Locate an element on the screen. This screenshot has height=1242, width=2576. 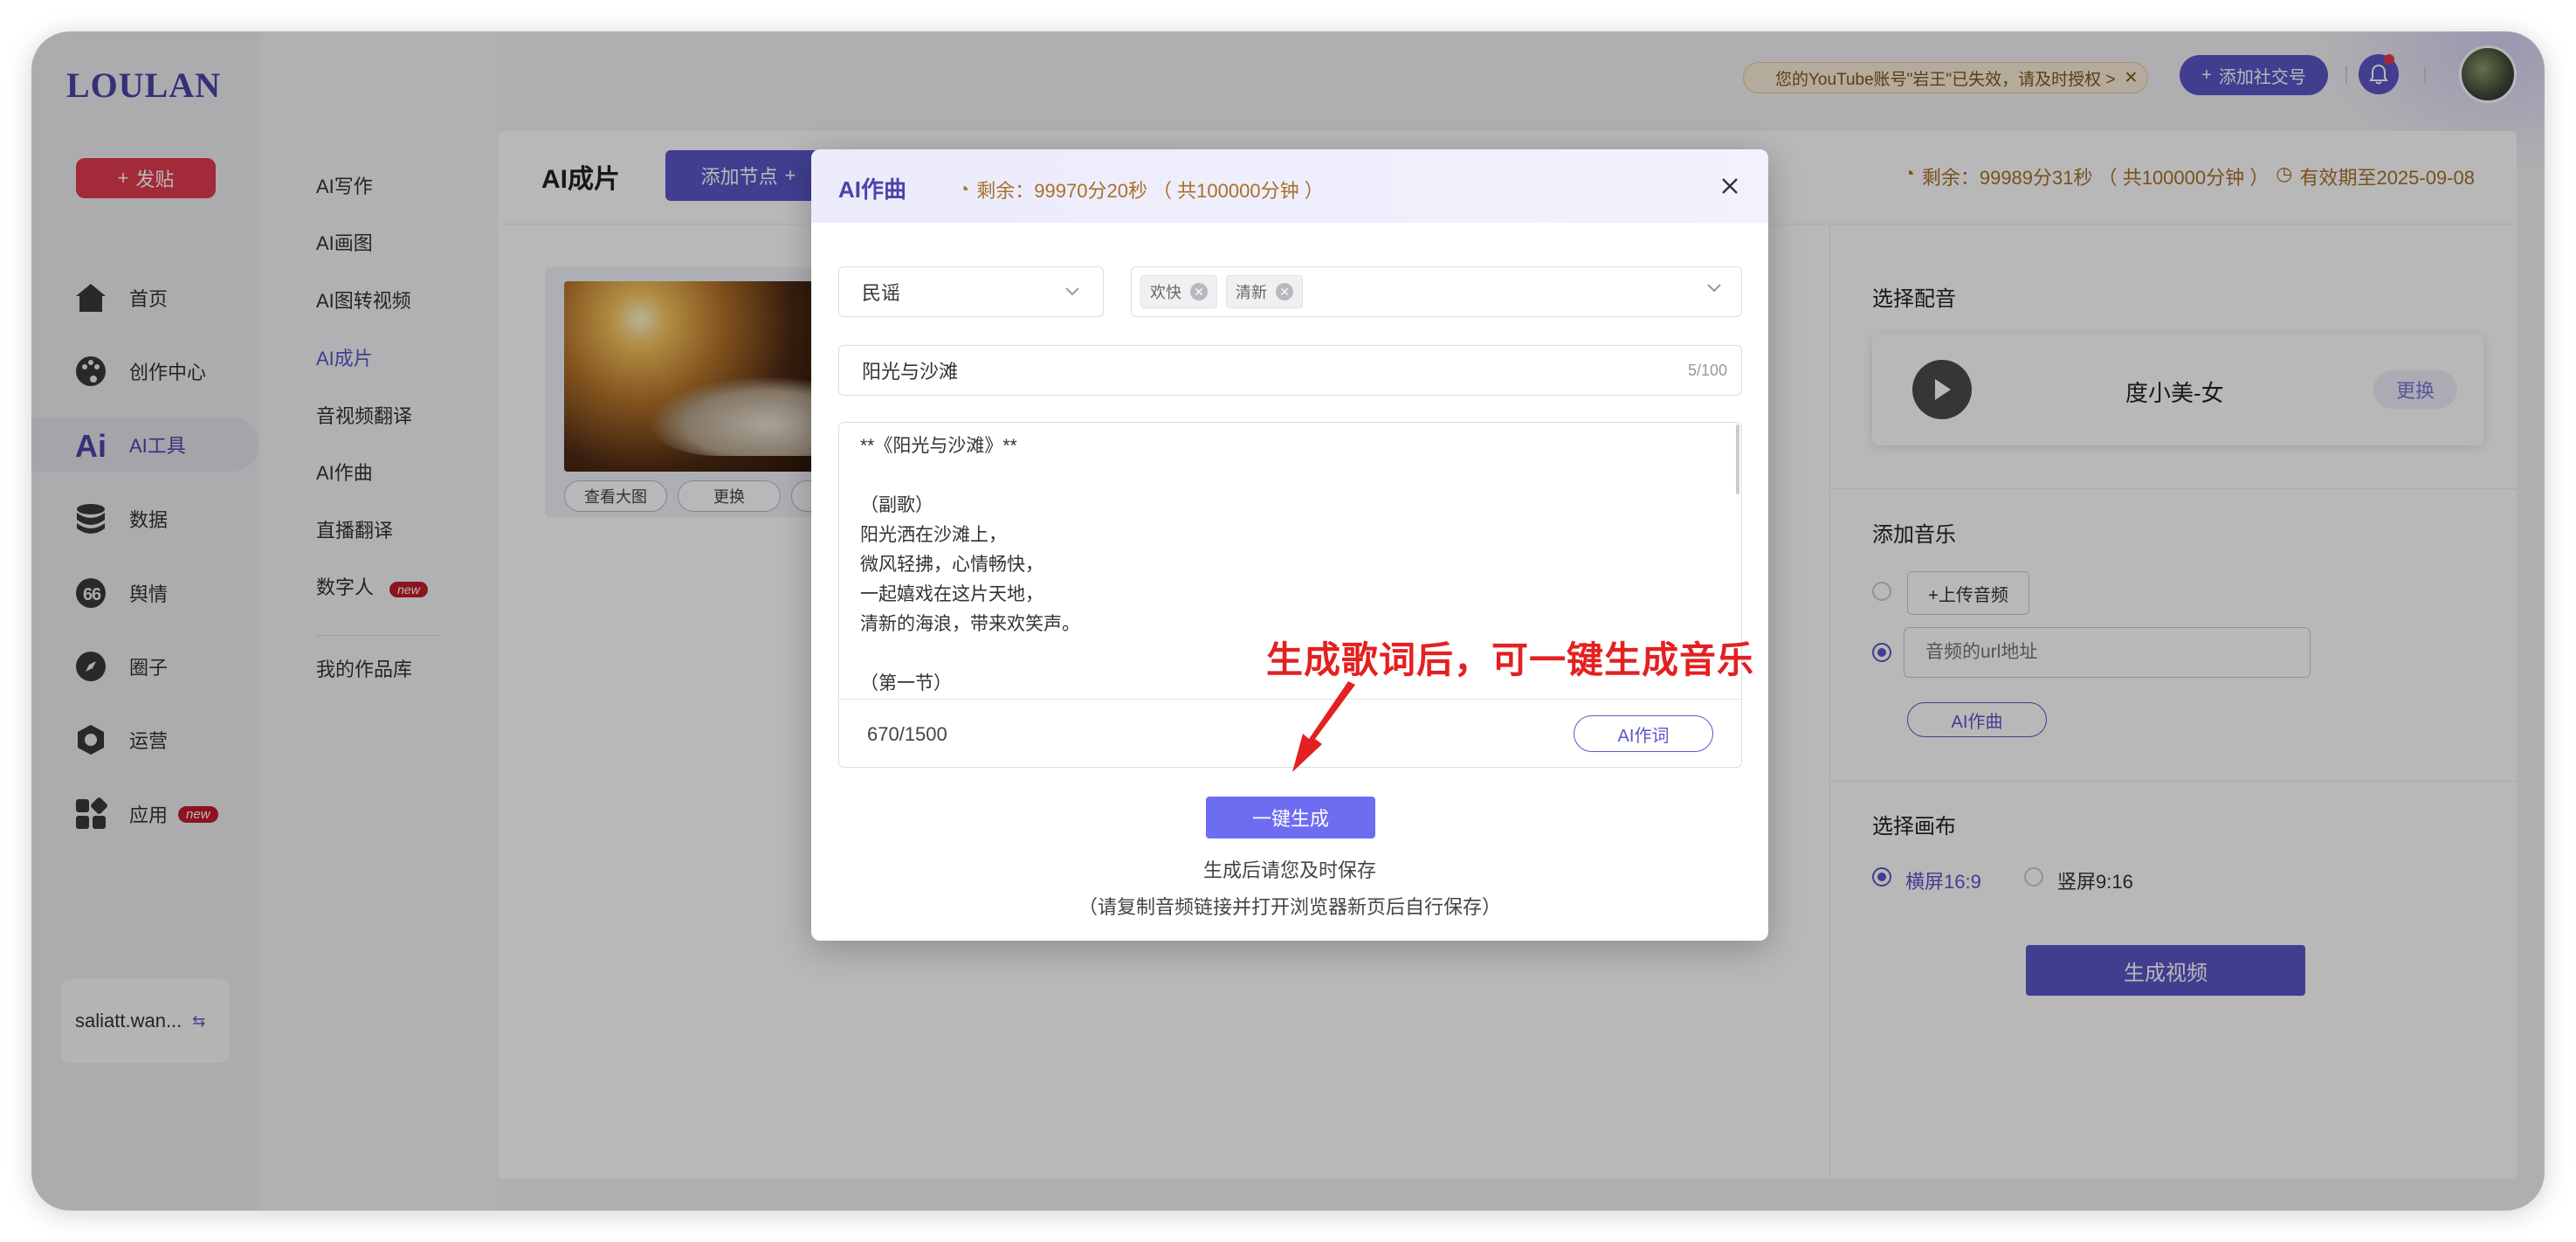
song-title-input: 阳光与沙滩 5/100 is located at coordinates (1290, 370).